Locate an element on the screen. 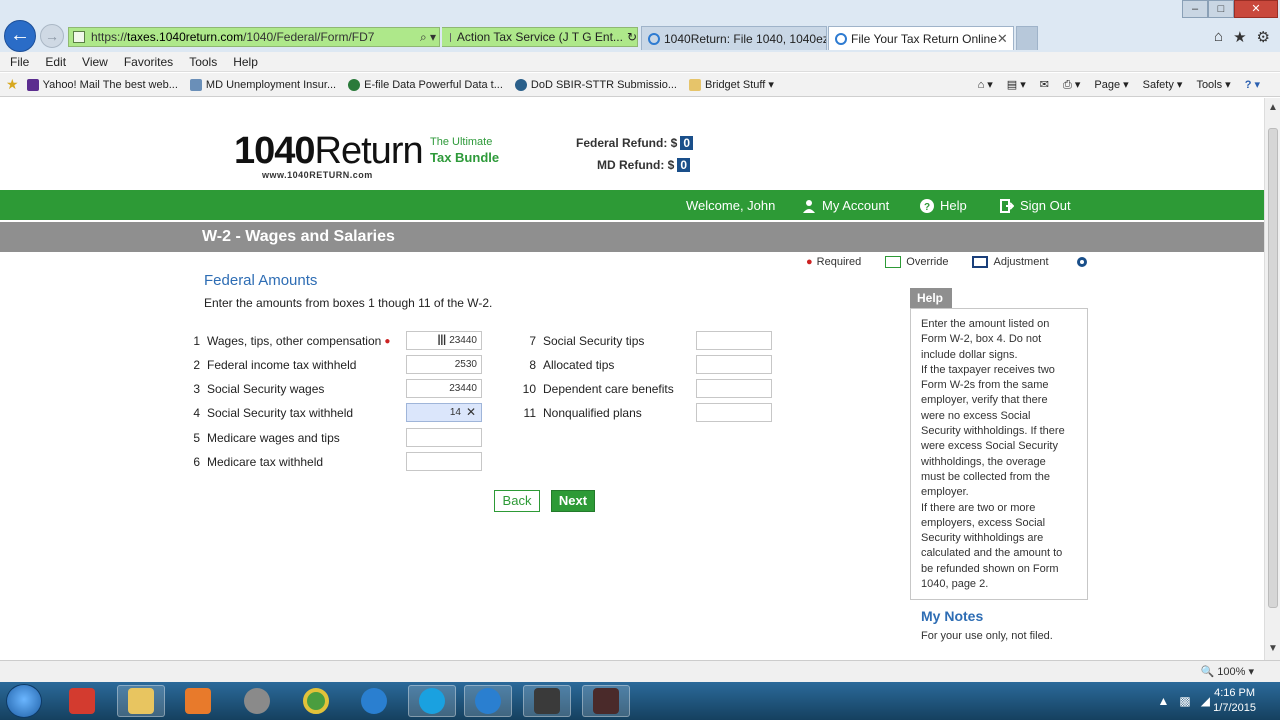 The height and width of the screenshot is (720, 1280). windows-taskbar: ▲ ▩ ◢ 4:16 PM 1/7/2015 is located at coordinates (640, 701).